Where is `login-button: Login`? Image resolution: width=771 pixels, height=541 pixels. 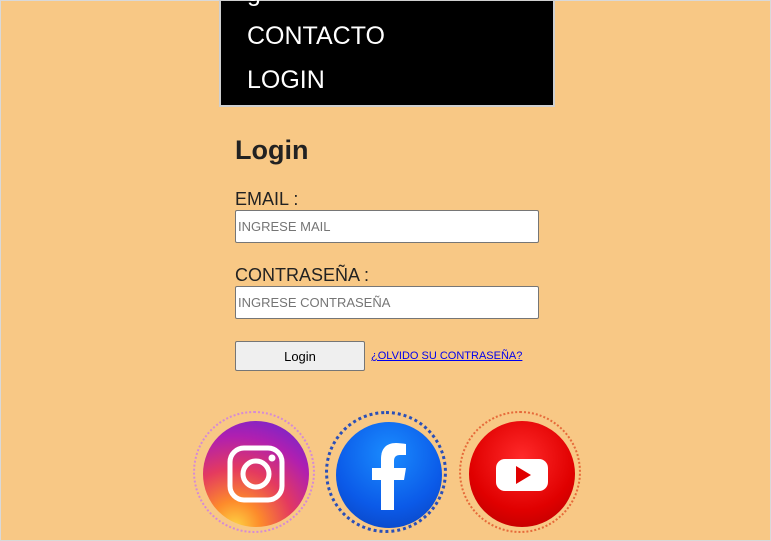
login-button: Login is located at coordinates (300, 356).